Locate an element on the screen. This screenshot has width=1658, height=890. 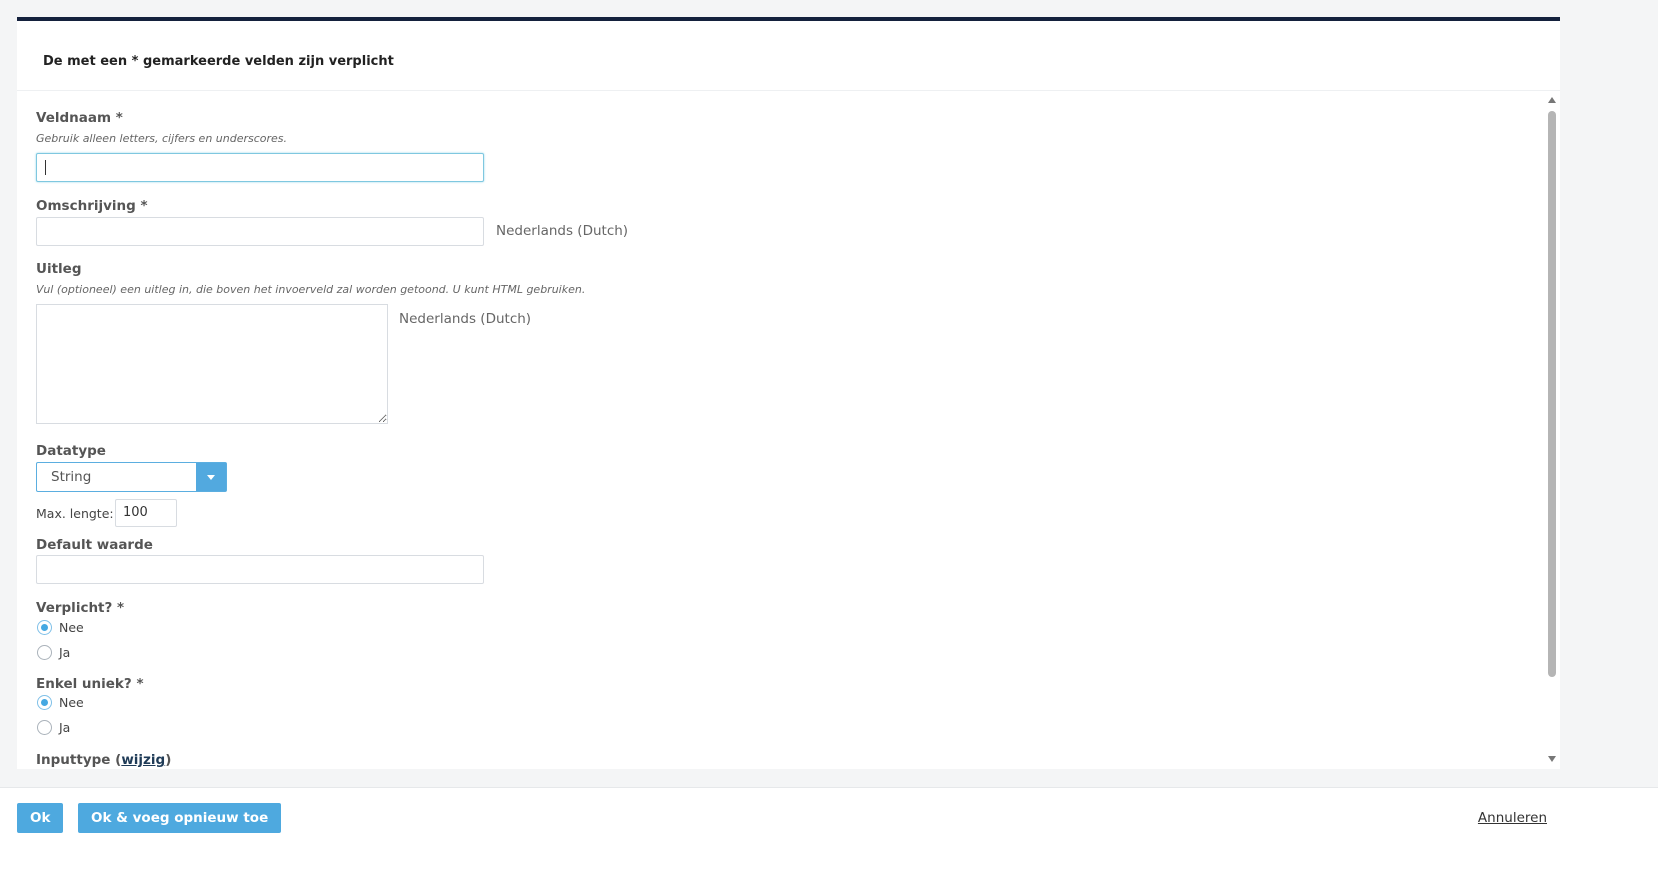
default-waarde-label: Default waarde is located at coordinates (94, 545).